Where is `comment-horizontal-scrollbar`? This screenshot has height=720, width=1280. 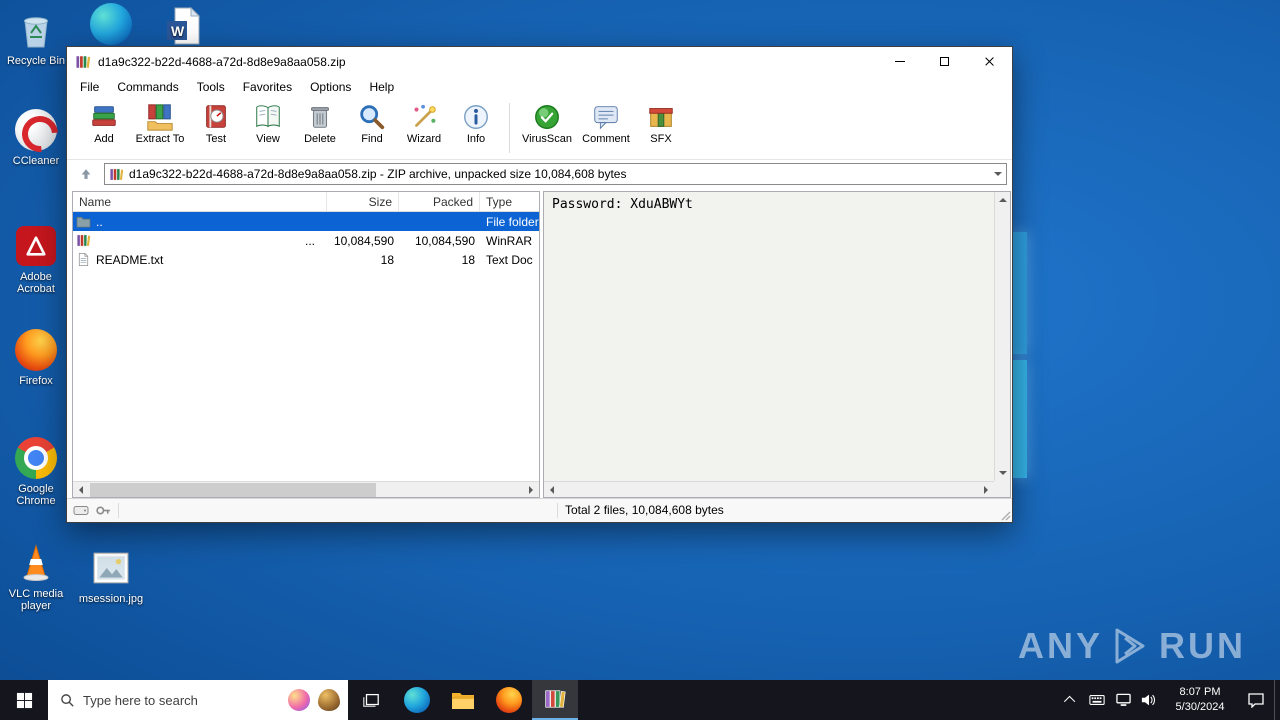
comment-horizontal-scrollbar is located at coordinates (769, 489).